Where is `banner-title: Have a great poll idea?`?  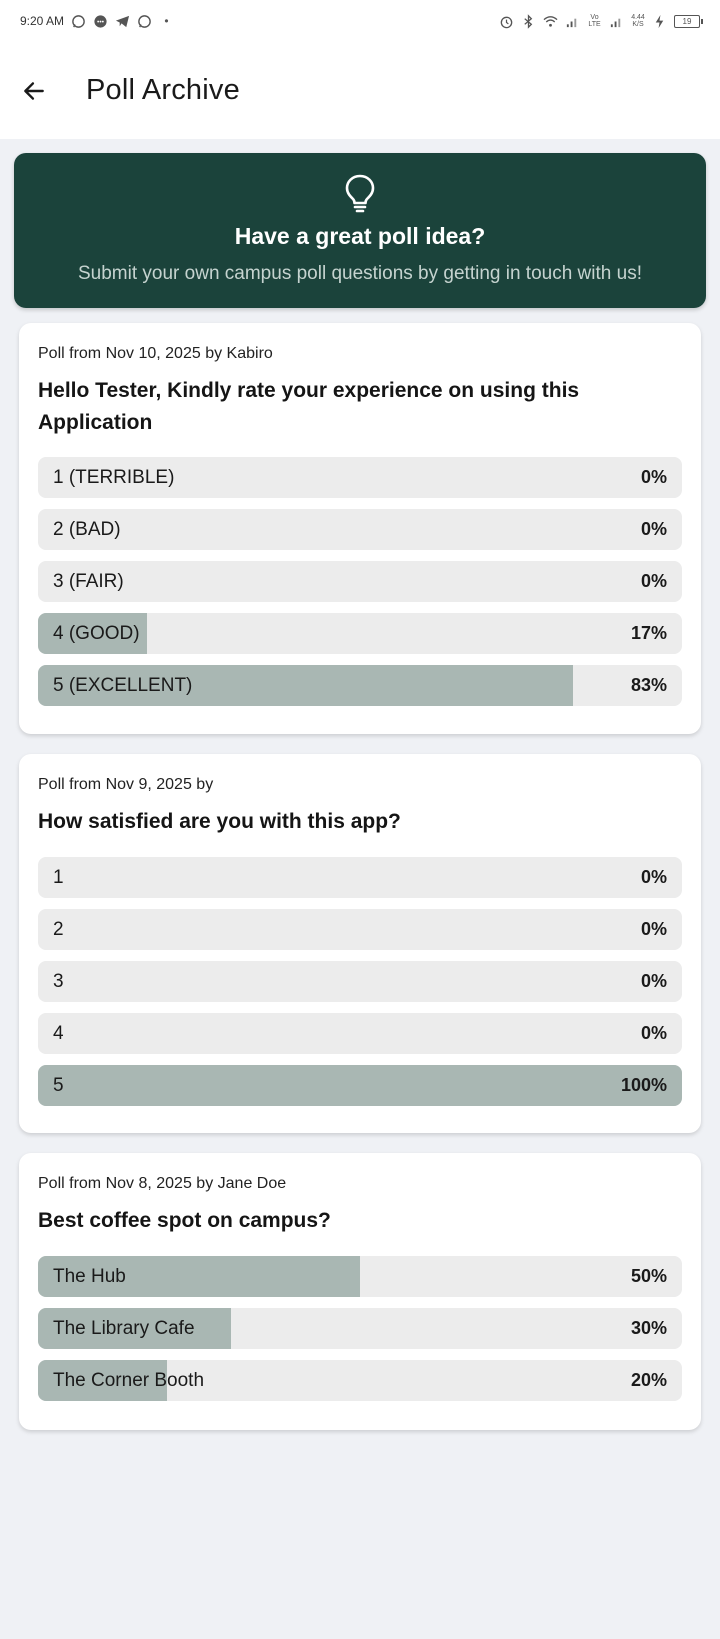
banner-title: Have a great poll idea? is located at coordinates (360, 236).